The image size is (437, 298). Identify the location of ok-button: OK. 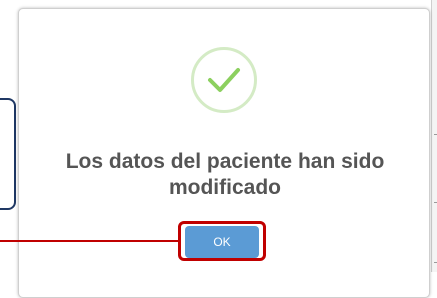
(222, 242).